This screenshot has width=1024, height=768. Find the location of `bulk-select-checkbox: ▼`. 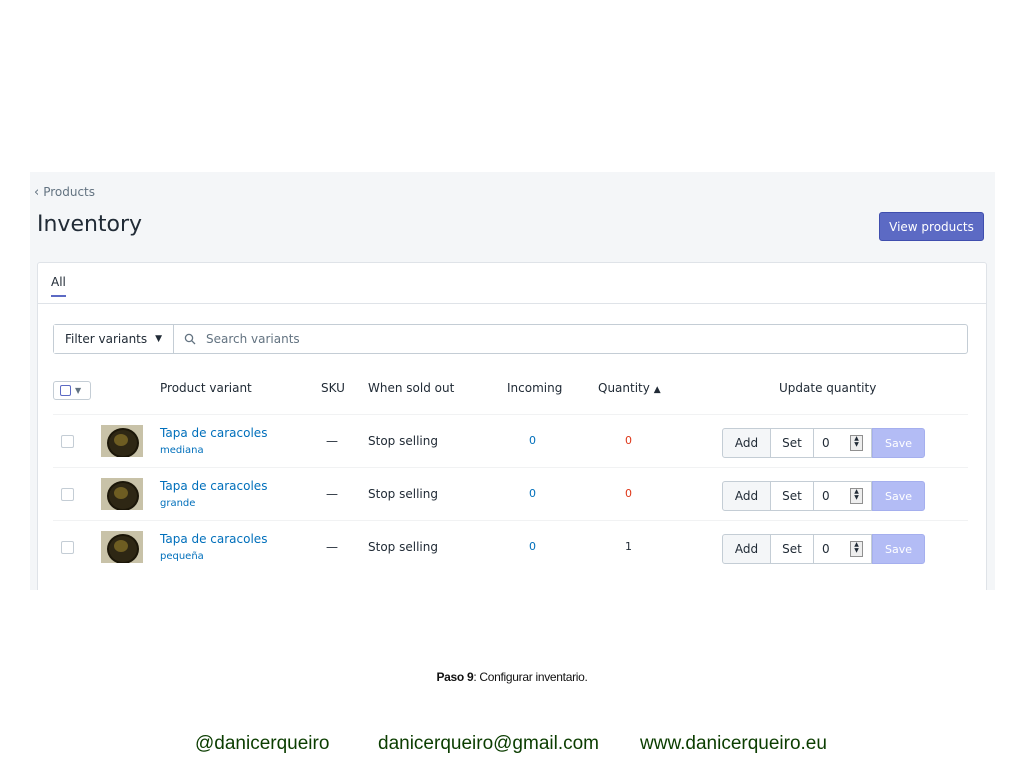

bulk-select-checkbox: ▼ is located at coordinates (72, 390).